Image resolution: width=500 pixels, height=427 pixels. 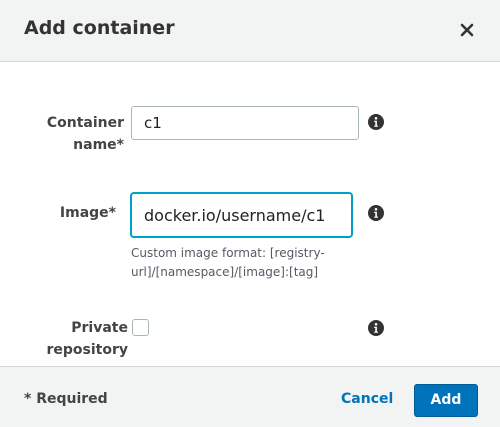 I want to click on container-name-input, so click(x=245, y=123).